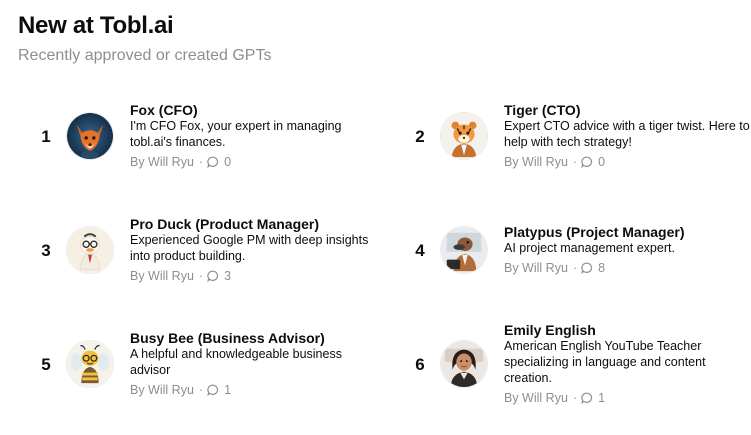 This screenshot has height=435, width=751. Describe the element at coordinates (225, 224) in the screenshot. I see `gpt-name: Pro Duck (Product Manager)` at that location.